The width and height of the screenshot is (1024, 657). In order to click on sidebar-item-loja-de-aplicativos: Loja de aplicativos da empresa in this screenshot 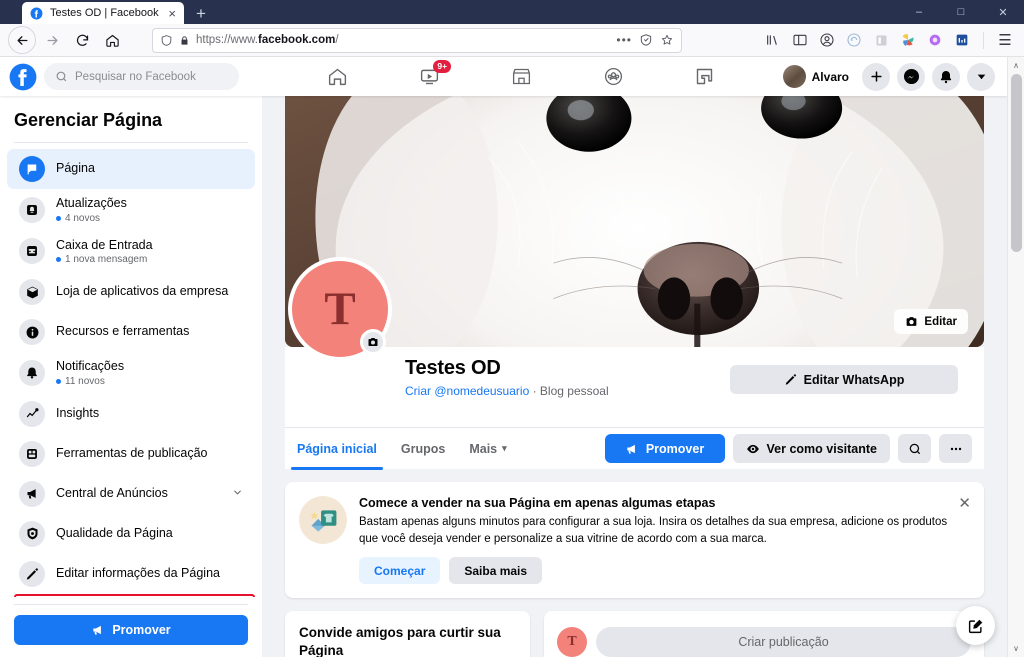, I will do `click(131, 292)`.